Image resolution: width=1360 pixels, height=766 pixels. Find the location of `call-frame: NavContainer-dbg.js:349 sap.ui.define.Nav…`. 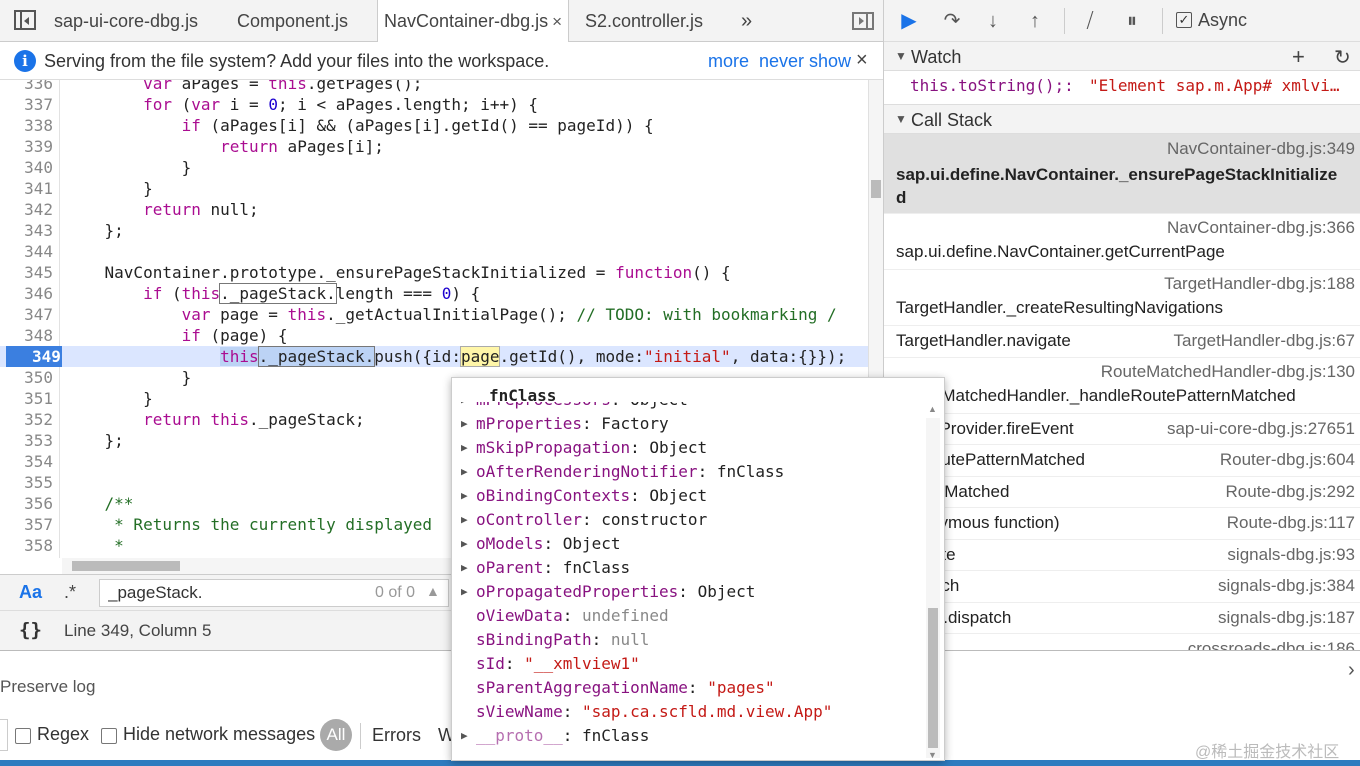

call-frame: NavContainer-dbg.js:349 sap.ui.define.Nav… is located at coordinates (1122, 174).